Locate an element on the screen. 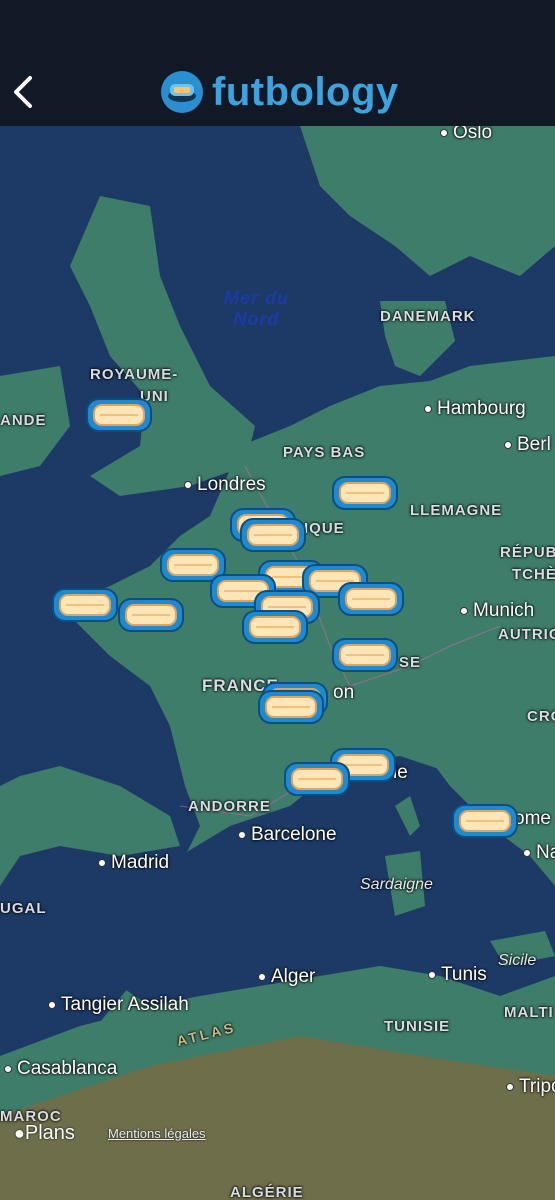 The image size is (555, 1200). country-label: ALGÉRIE is located at coordinates (267, 1192).